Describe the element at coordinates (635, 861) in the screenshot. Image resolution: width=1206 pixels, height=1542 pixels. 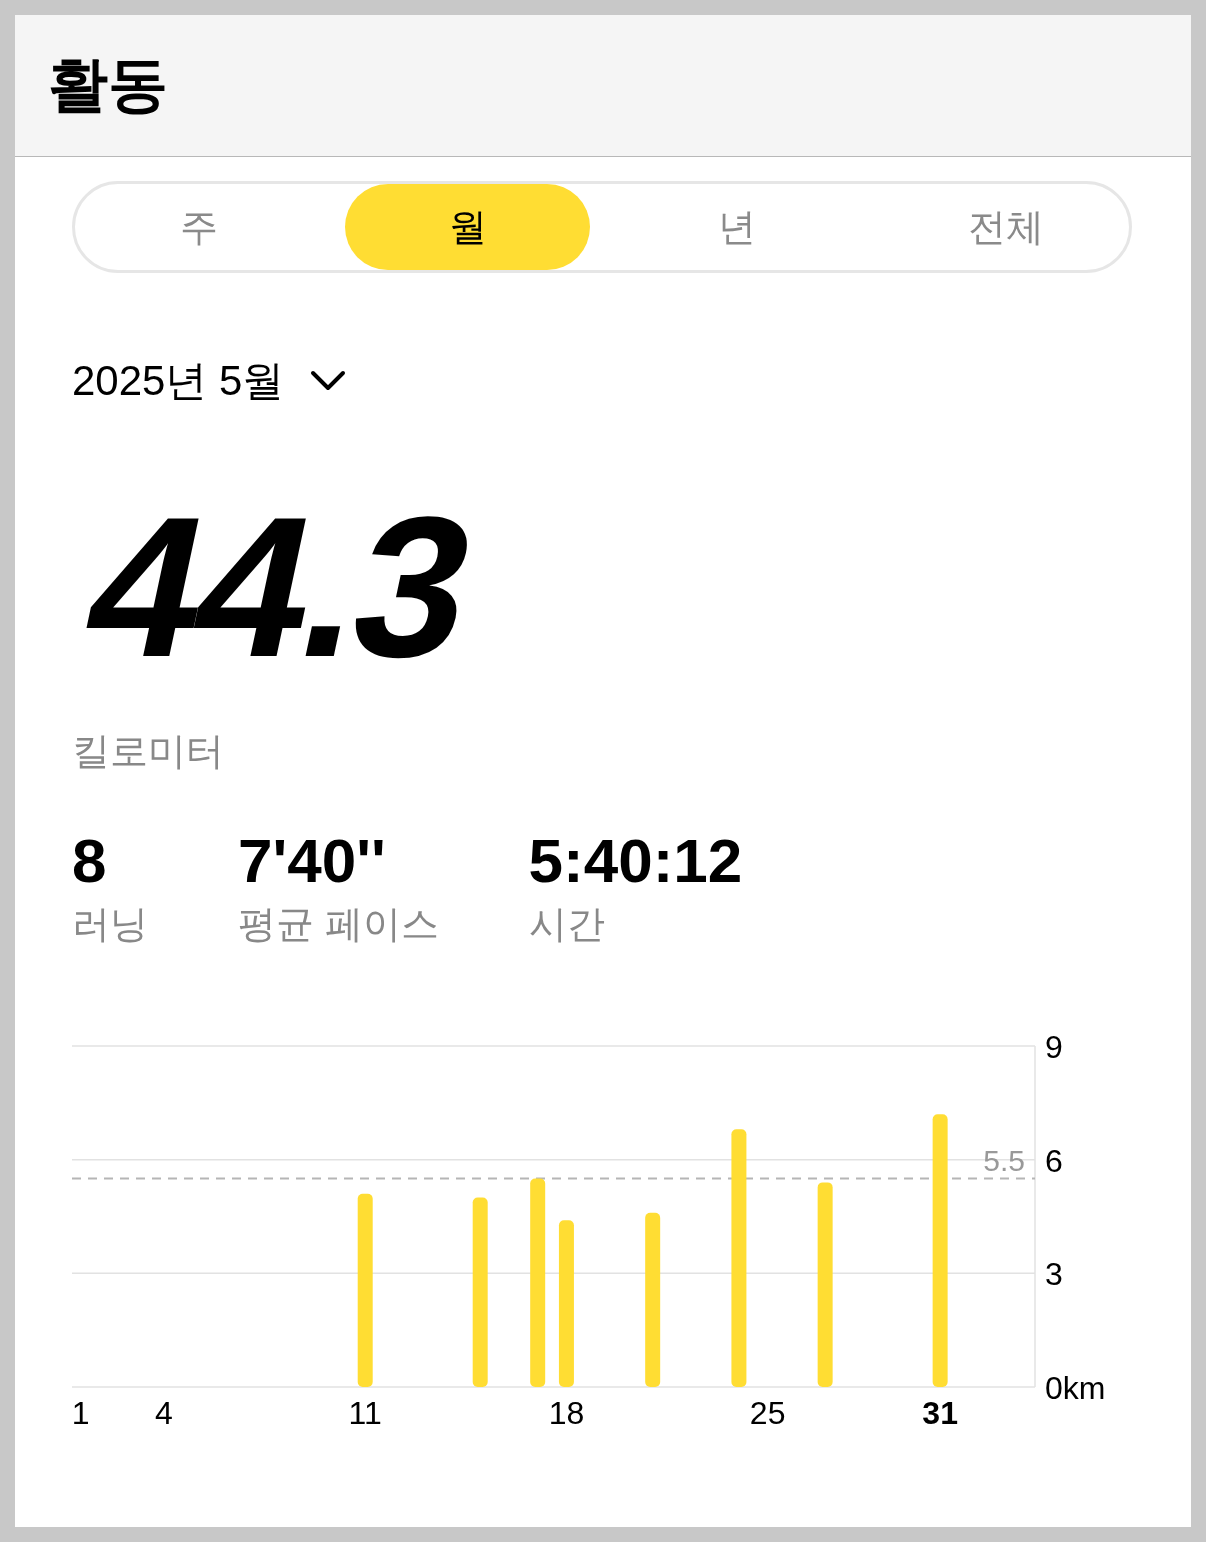
I see `stat-value: 5:40:12` at that location.